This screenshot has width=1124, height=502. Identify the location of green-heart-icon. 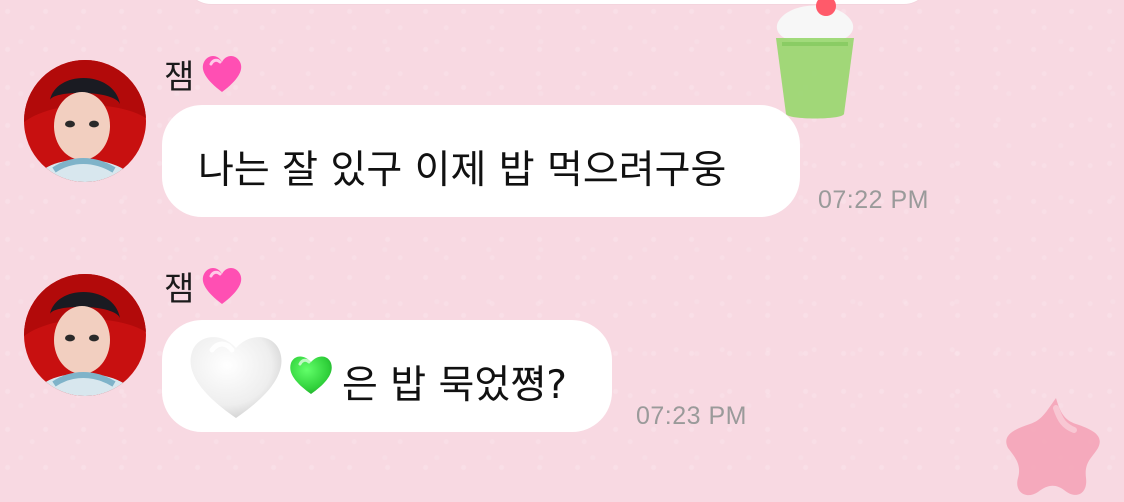
(311, 375).